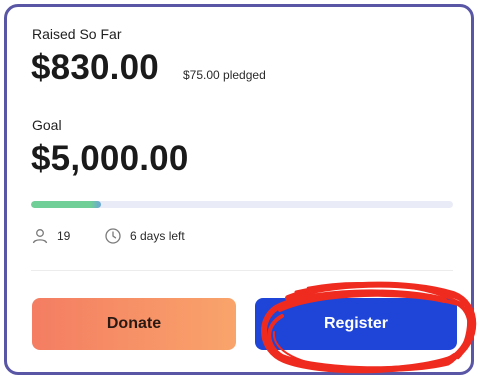 This screenshot has width=486, height=385. Describe the element at coordinates (224, 75) in the screenshot. I see `pledged-amount: $75.00 pledged` at that location.